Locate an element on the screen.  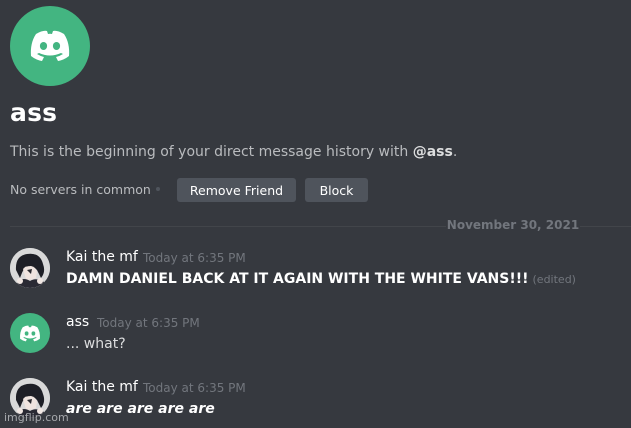
avatar-ass is located at coordinates (30, 333).